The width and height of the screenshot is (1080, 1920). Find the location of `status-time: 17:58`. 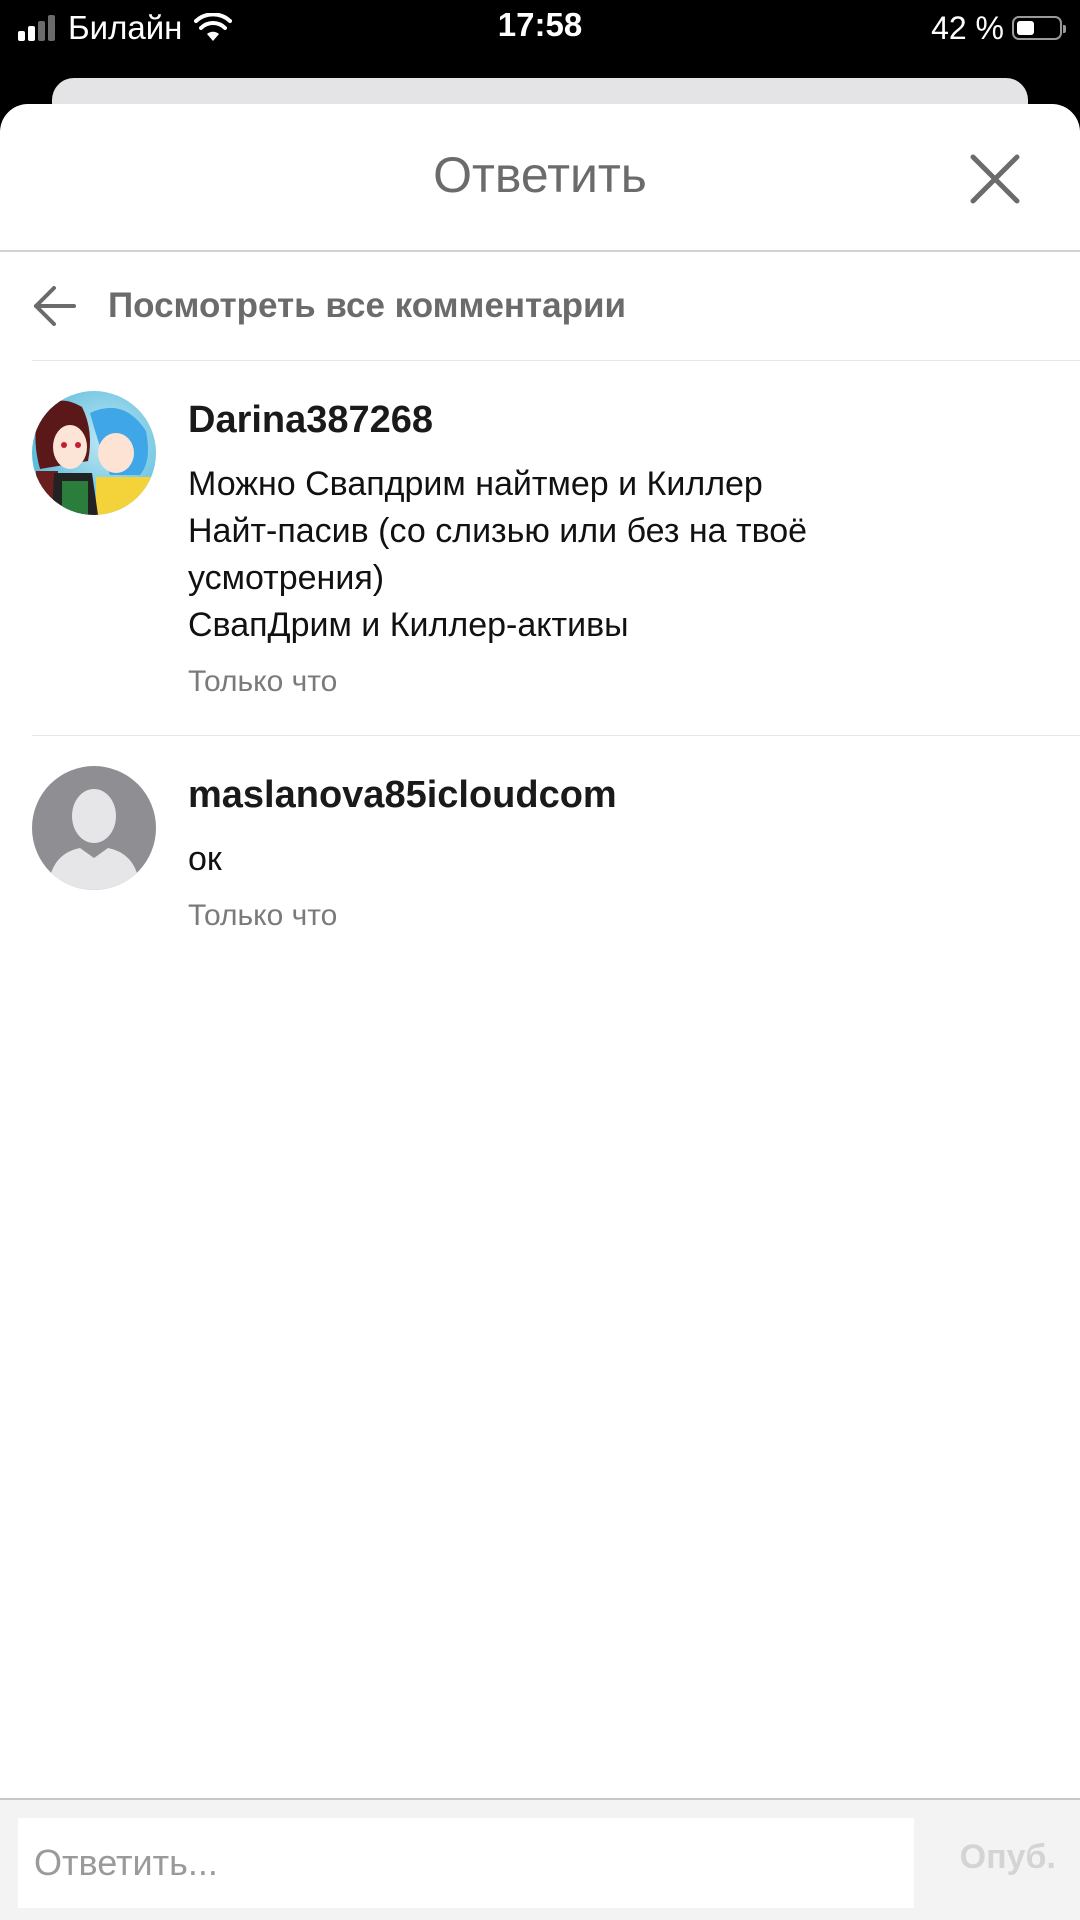

status-time: 17:58 is located at coordinates (540, 24).